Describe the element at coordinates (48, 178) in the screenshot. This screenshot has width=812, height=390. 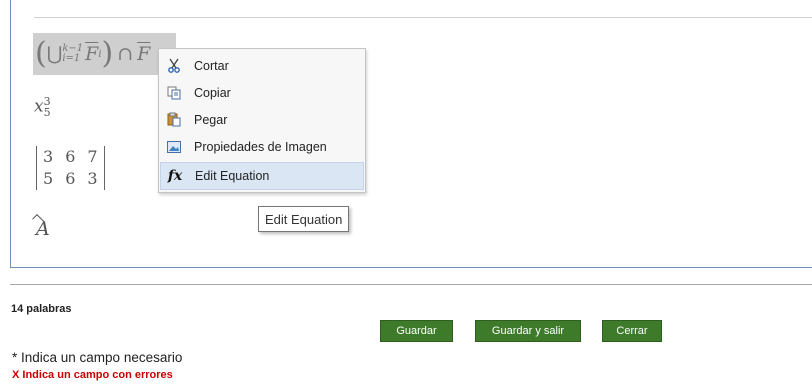
I see `matrix-cell: 5` at that location.